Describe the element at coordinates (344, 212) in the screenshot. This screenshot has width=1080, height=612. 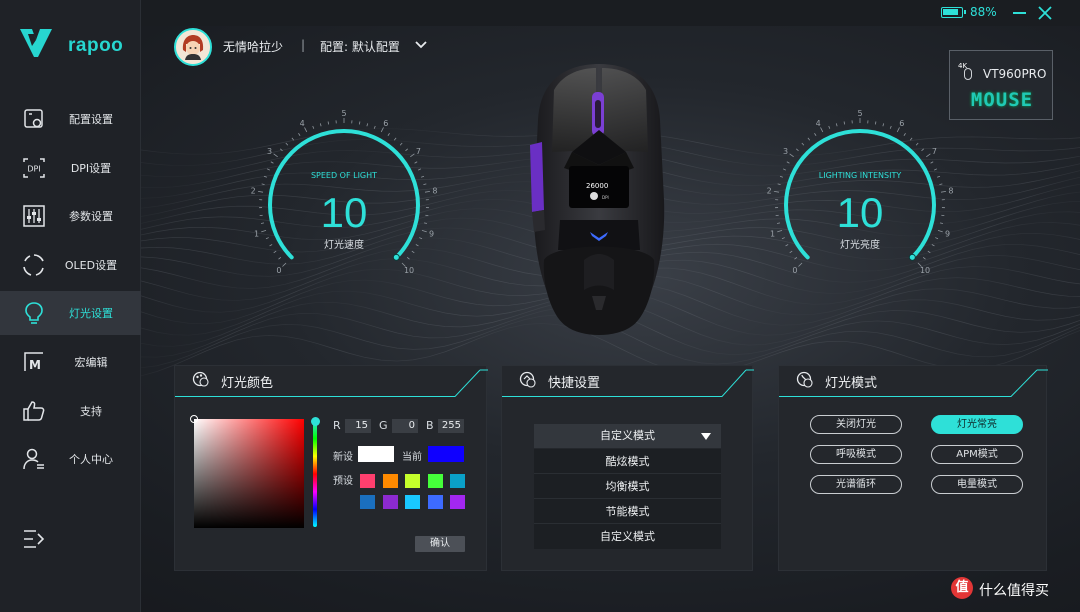
I see `gauge-value: 10` at that location.